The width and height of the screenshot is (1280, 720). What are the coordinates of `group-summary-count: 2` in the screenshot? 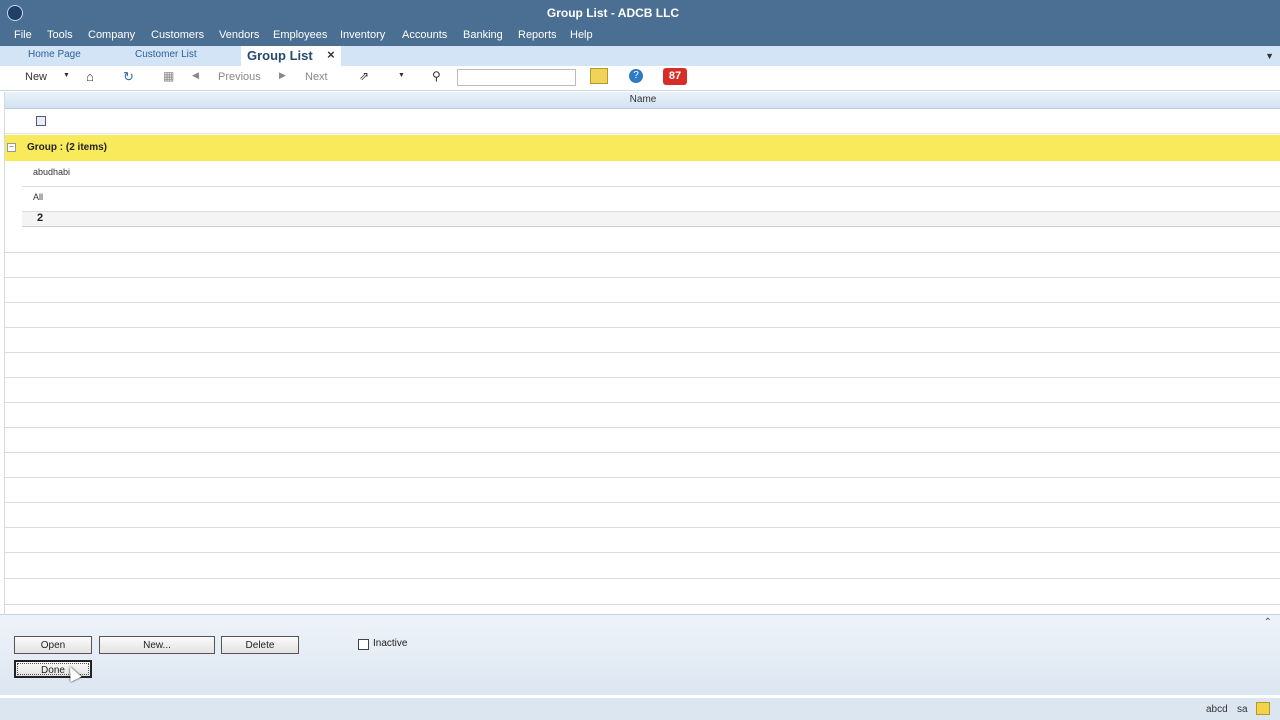 It's located at (40, 218).